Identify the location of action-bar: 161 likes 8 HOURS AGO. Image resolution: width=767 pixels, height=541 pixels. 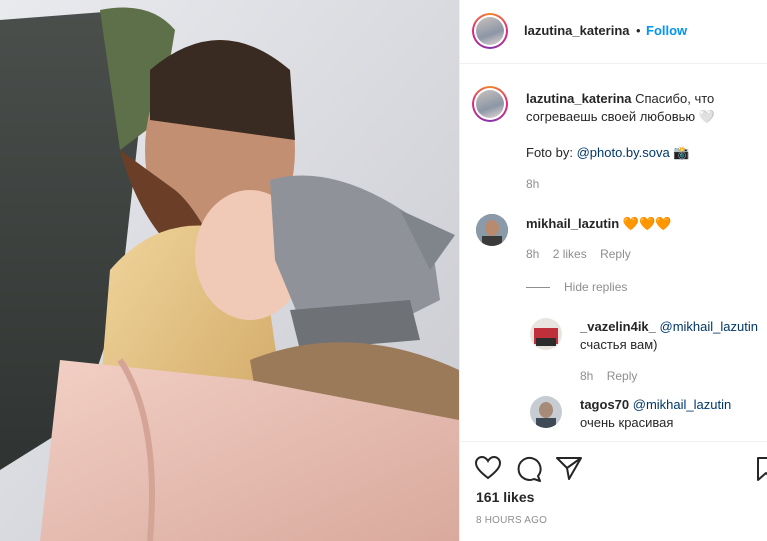
(613, 491).